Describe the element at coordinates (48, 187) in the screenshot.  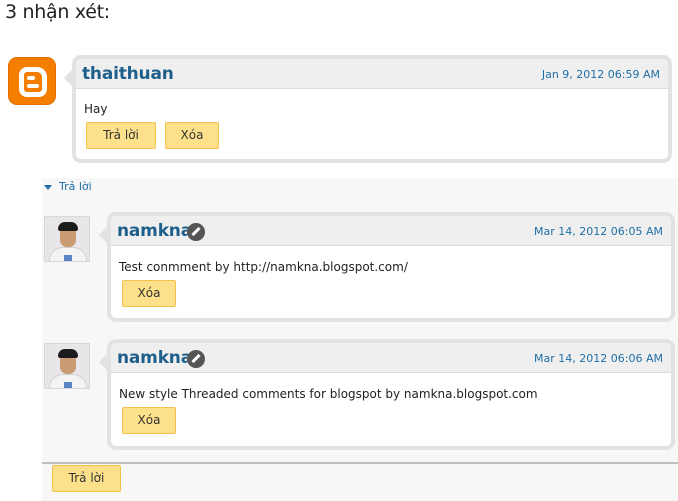
I see `triangle-down-icon` at that location.